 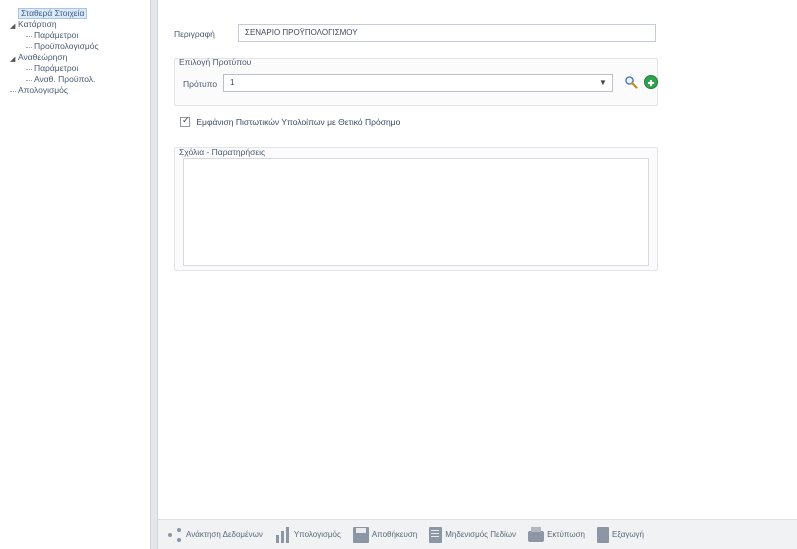 What do you see at coordinates (65, 79) in the screenshot?
I see `tree-item-label: Αναθ. Προϋπολ.` at bounding box center [65, 79].